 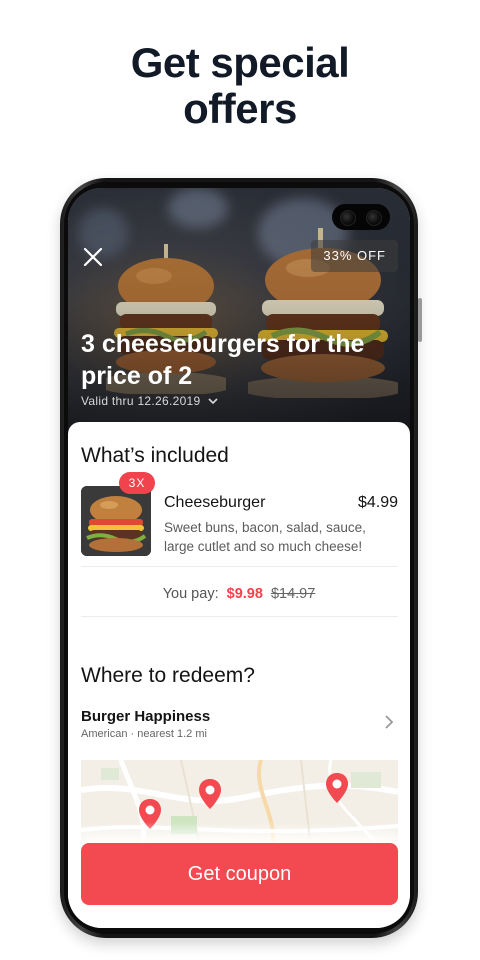 What do you see at coordinates (239, 874) in the screenshot?
I see `get-coupon-button: Get coupon` at bounding box center [239, 874].